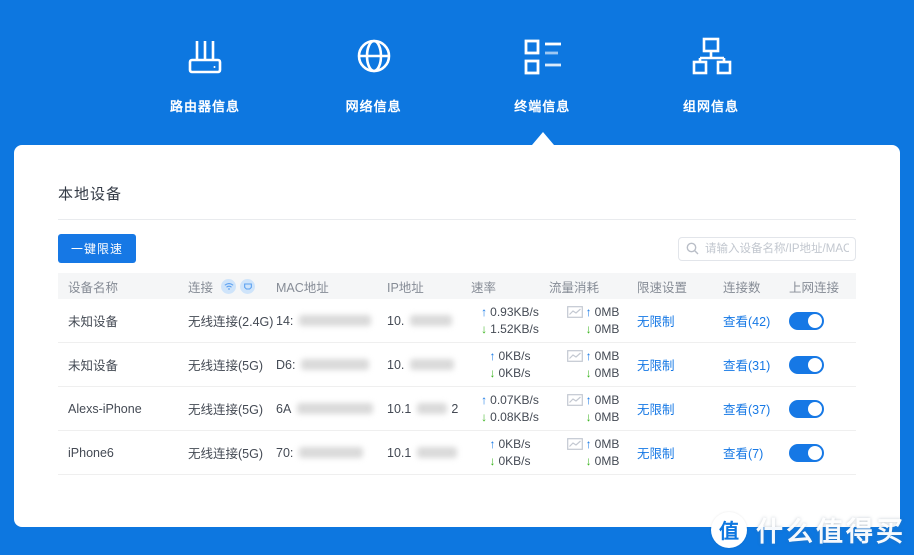 This screenshot has height=555, width=914. I want to click on mac-prefix: 70:, so click(285, 452).